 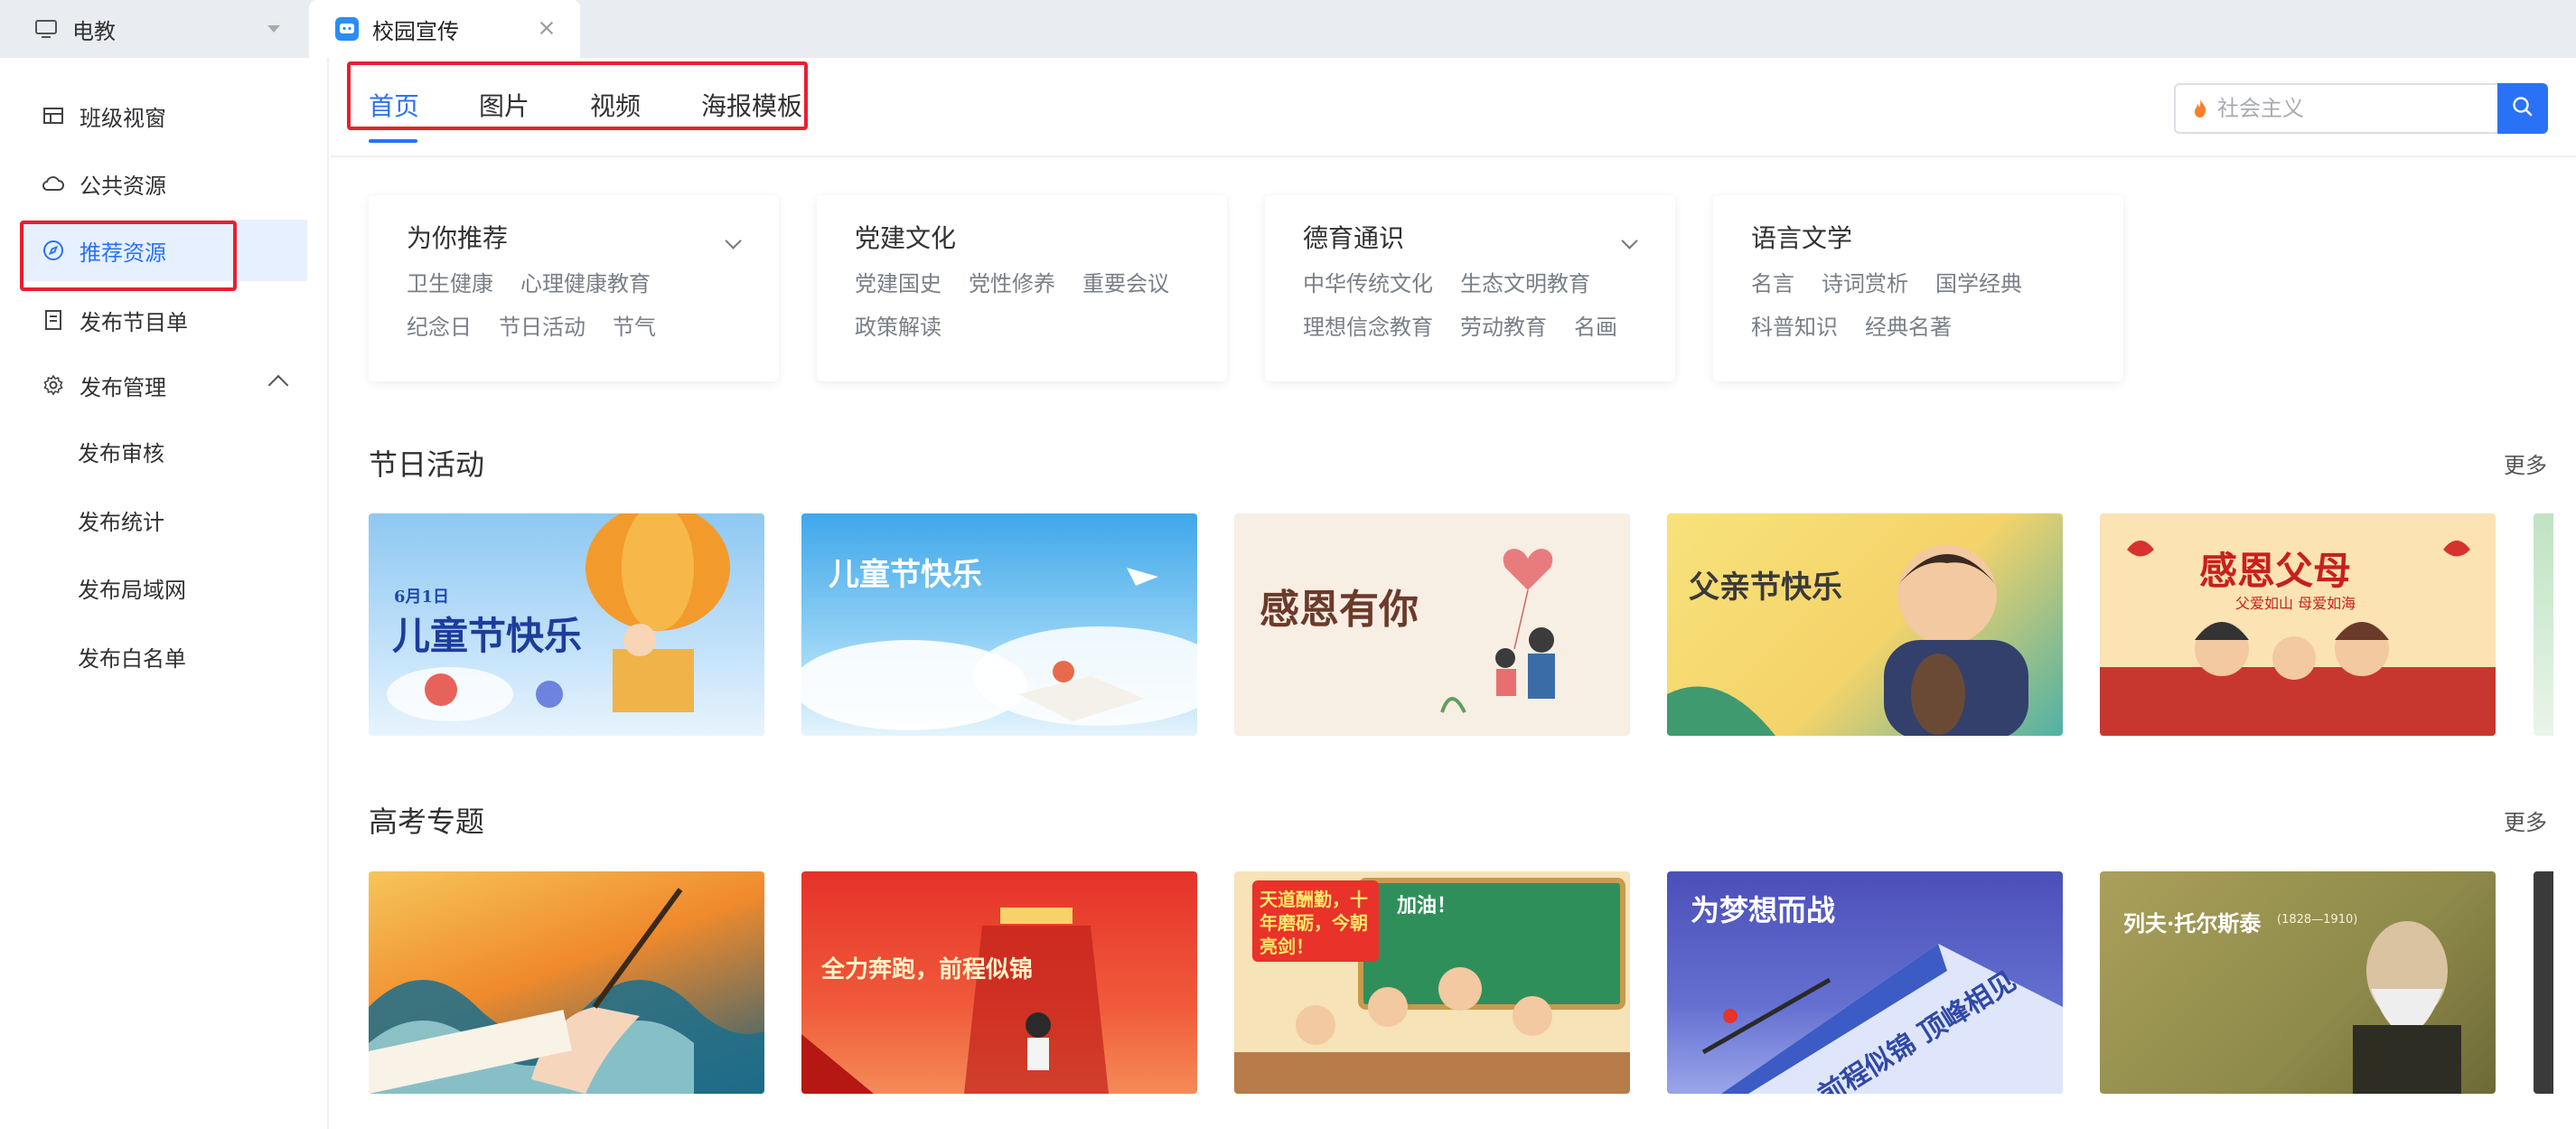 I want to click on section-title-festivals: 节日活动, so click(x=427, y=464).